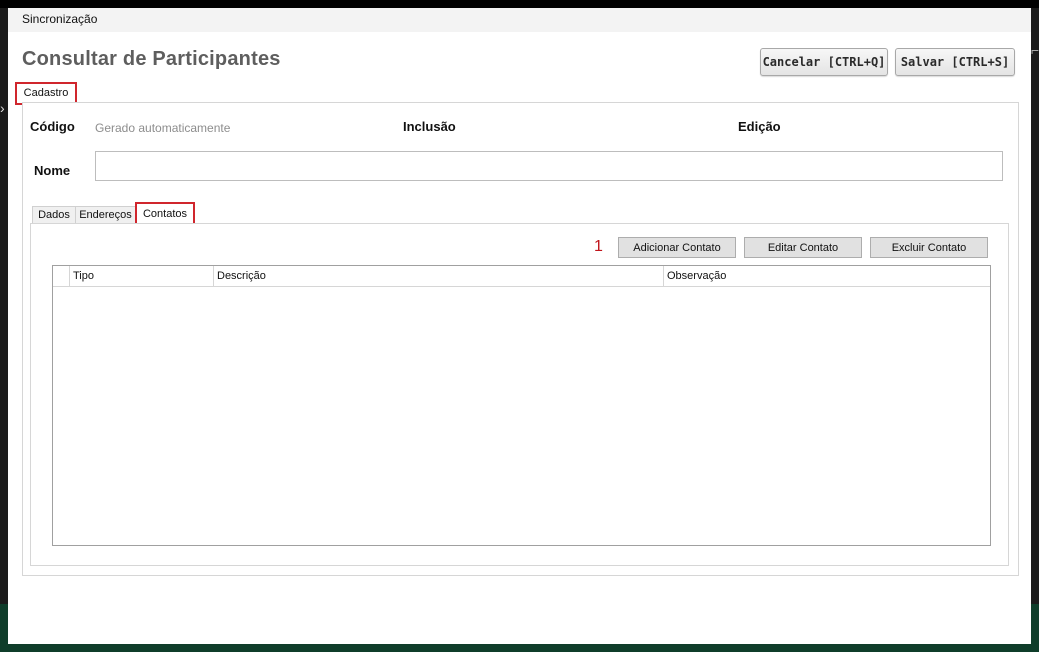 The height and width of the screenshot is (652, 1039). Describe the element at coordinates (60, 19) in the screenshot. I see `titlebar-text: Sincronização` at that location.